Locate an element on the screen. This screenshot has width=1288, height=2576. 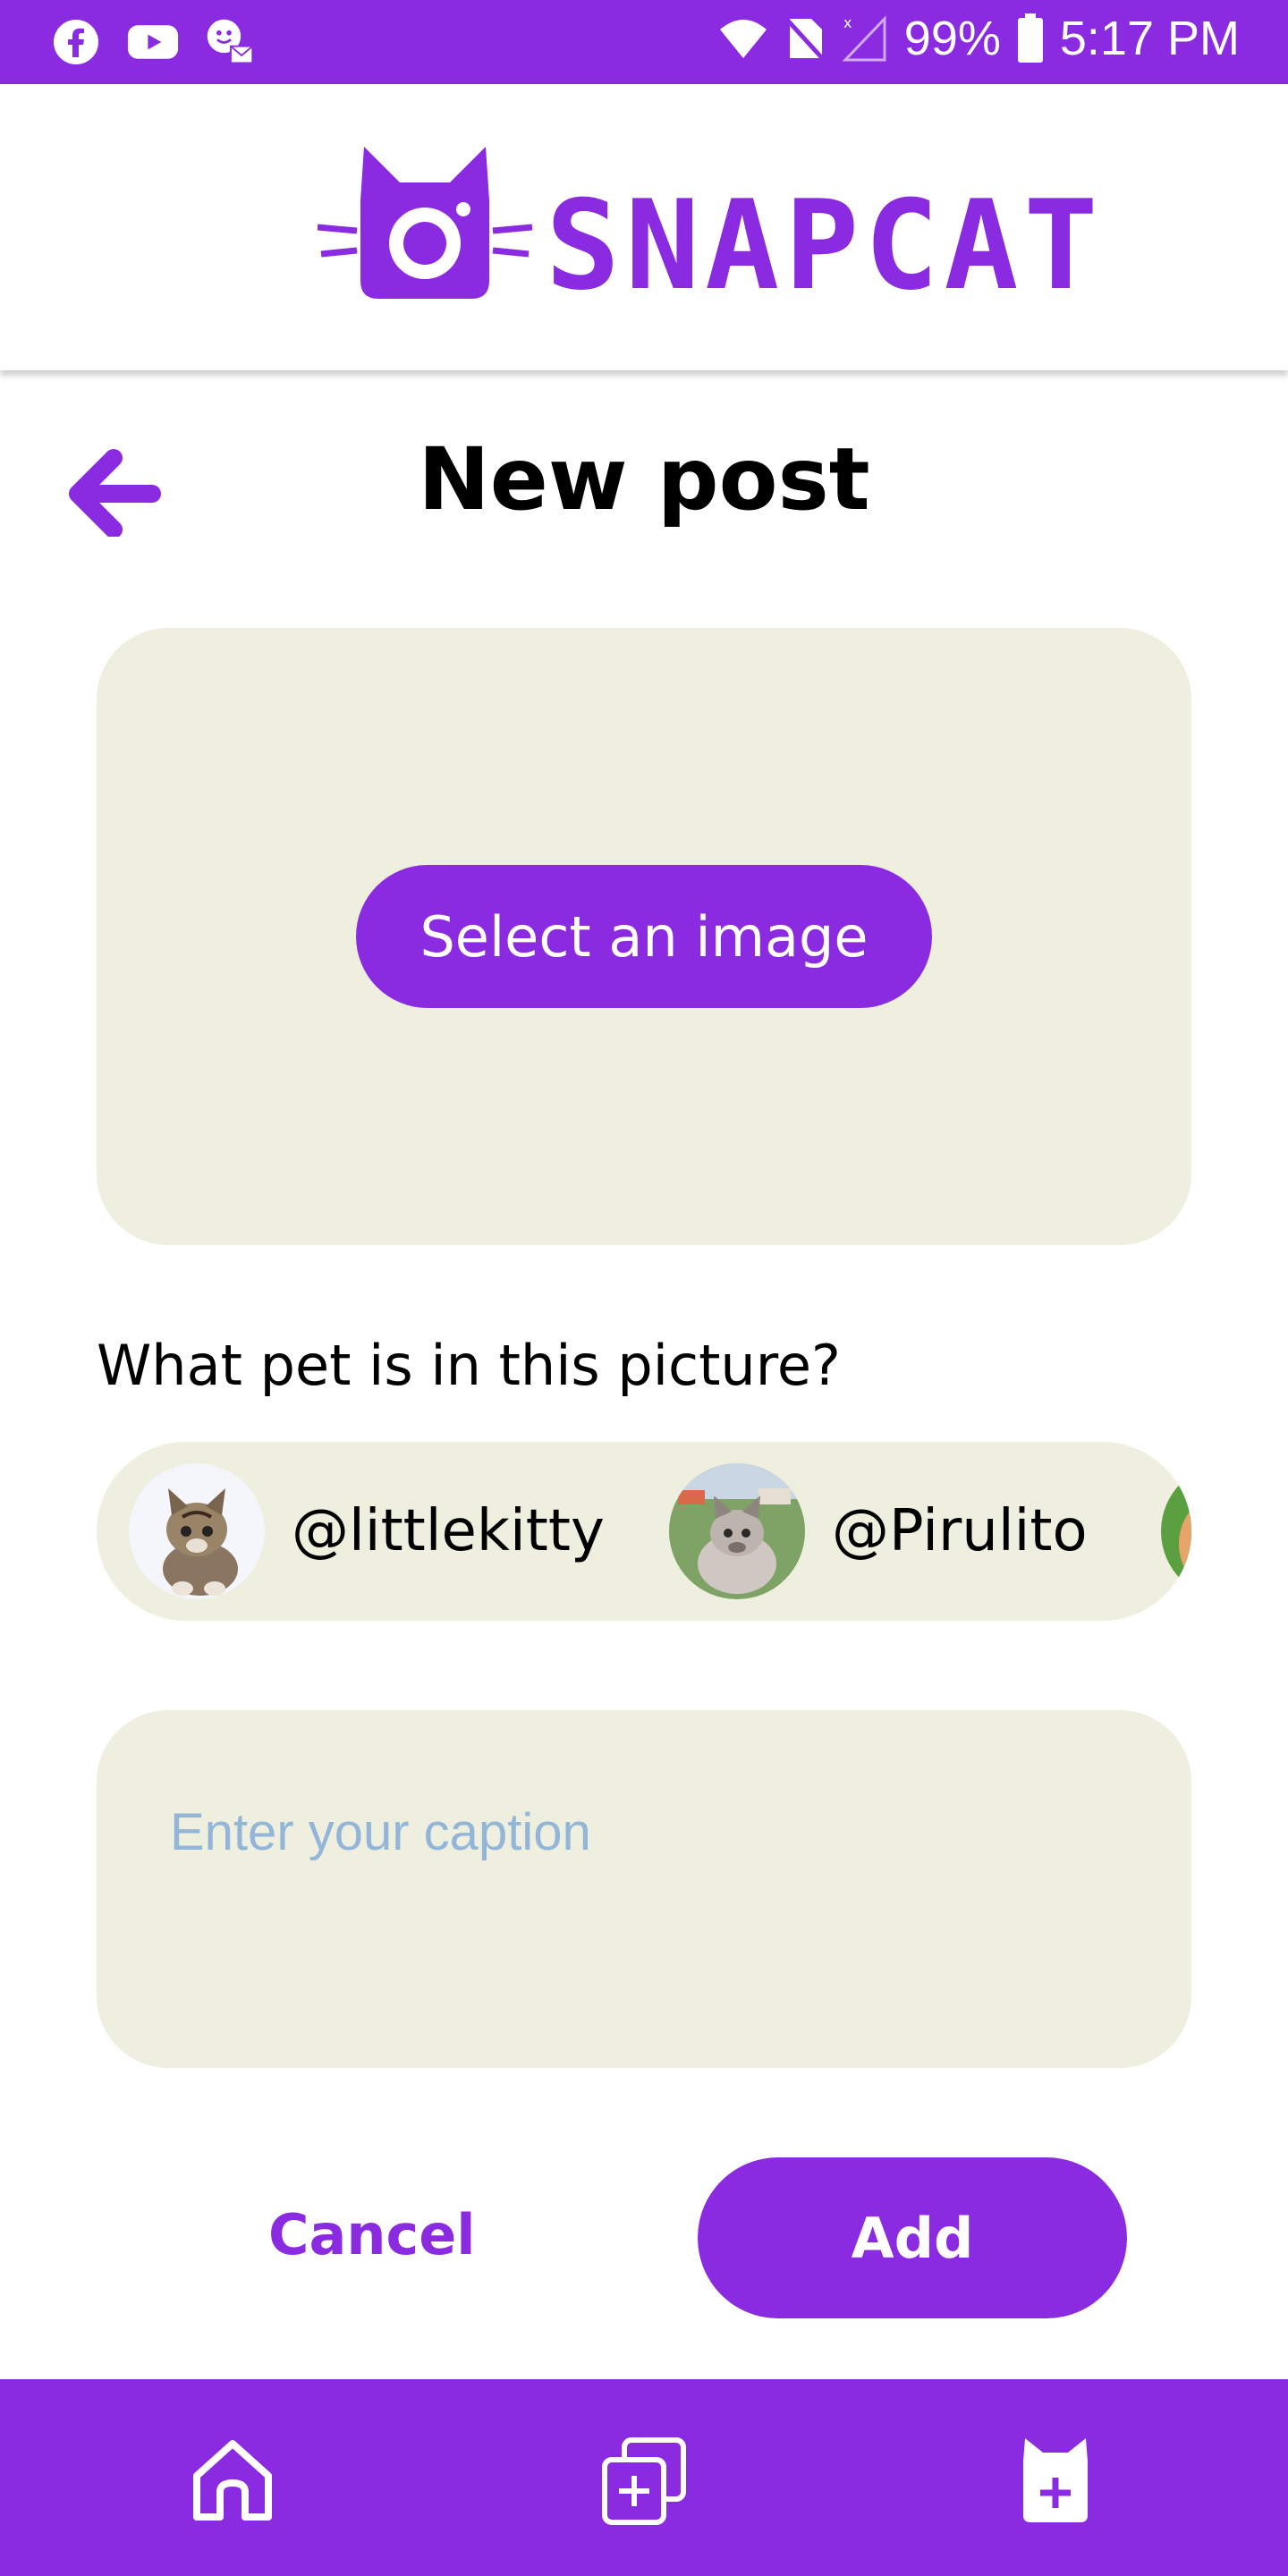
cat-camera-icon is located at coordinates (425, 223).